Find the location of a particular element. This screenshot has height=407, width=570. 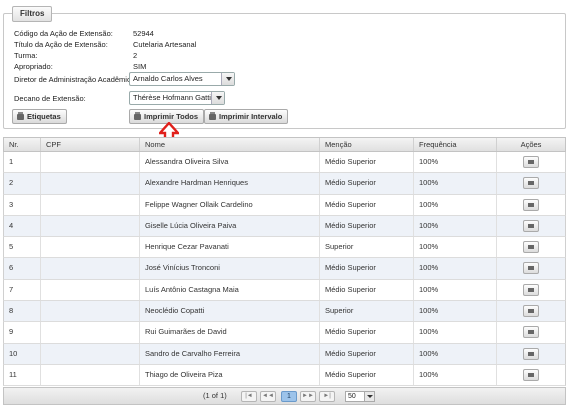

dean-label: Decano de Extensão: is located at coordinates (50, 98).